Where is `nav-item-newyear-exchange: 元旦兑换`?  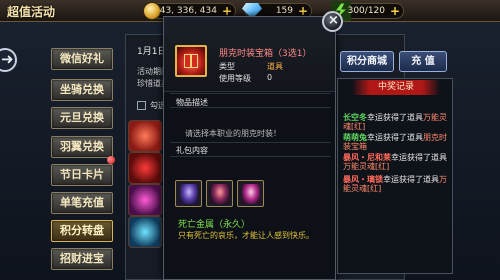
nav-item-newyear-exchange: 元旦兑换 is located at coordinates (82, 118).